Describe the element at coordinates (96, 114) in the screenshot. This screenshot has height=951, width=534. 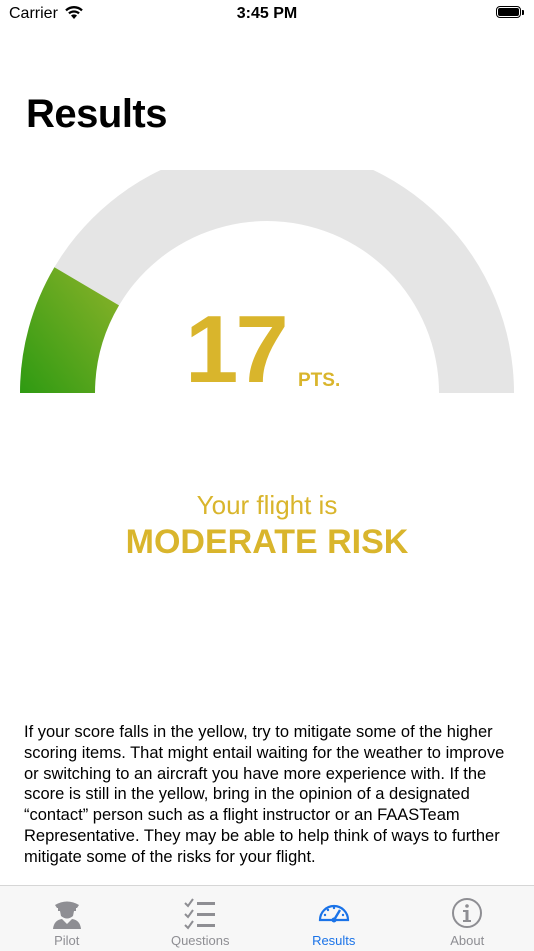
I see `page-title: Results` at that location.